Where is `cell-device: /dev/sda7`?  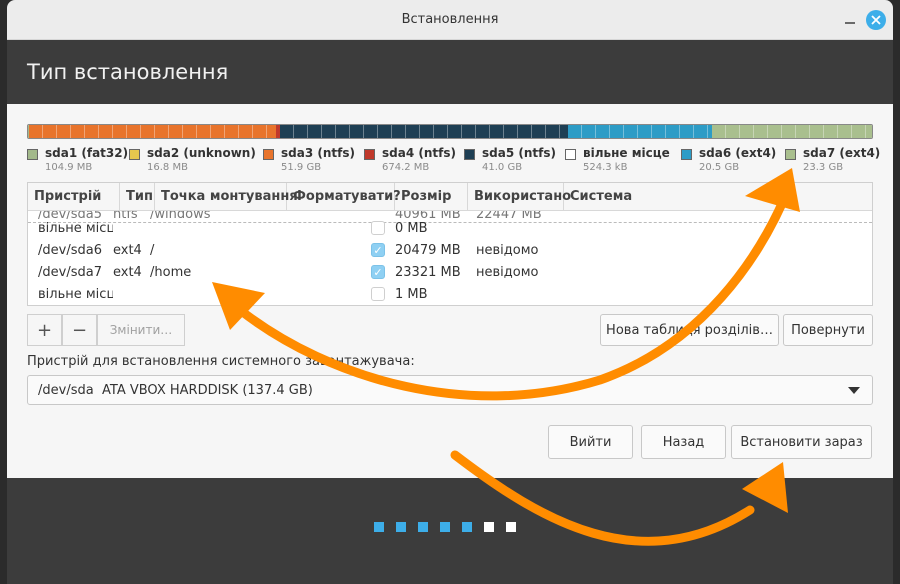 cell-device: /dev/sda7 is located at coordinates (70, 272).